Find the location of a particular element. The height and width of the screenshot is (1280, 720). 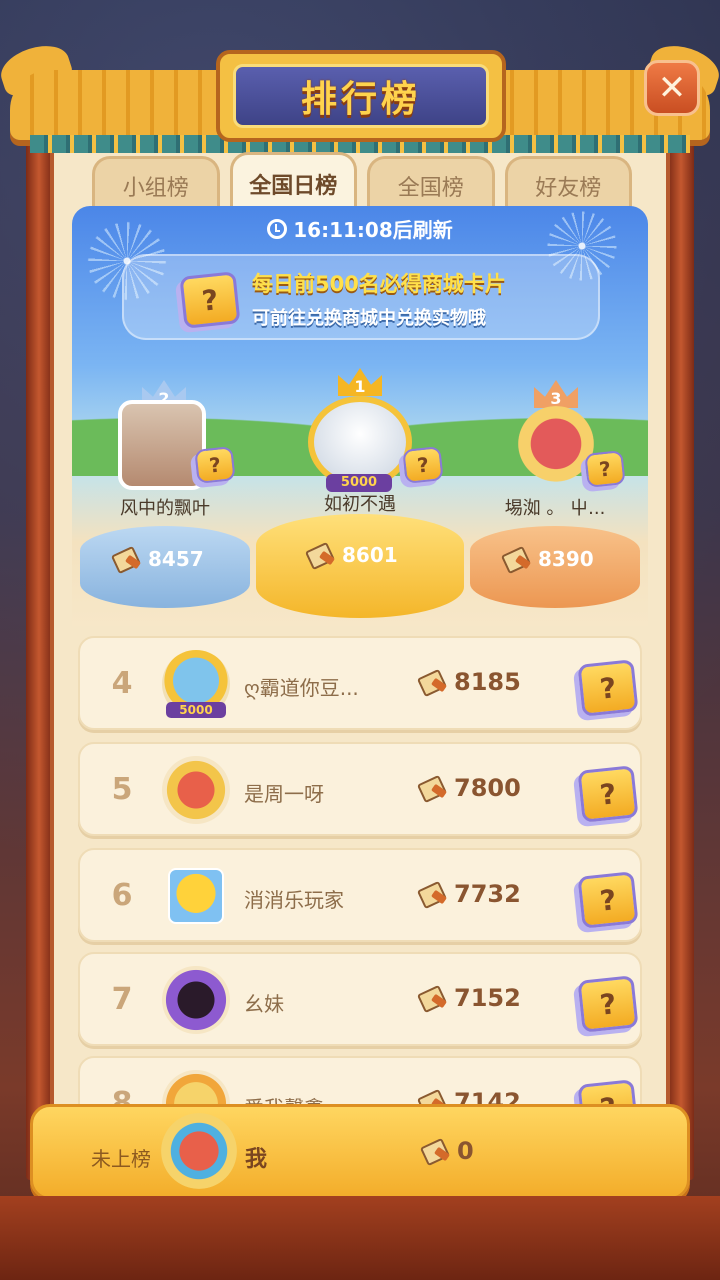

player-score: 7732 is located at coordinates (469, 894).